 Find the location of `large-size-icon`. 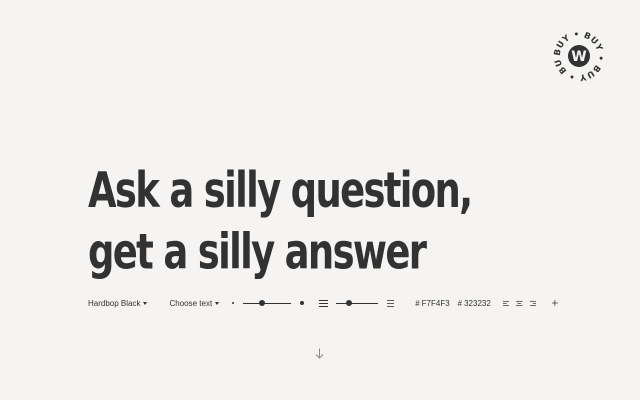

large-size-icon is located at coordinates (302, 303).